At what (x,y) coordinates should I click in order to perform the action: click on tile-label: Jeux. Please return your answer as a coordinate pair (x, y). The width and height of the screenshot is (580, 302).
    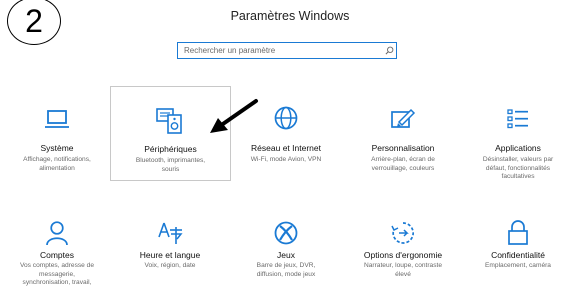
    Looking at the image, I should click on (286, 255).